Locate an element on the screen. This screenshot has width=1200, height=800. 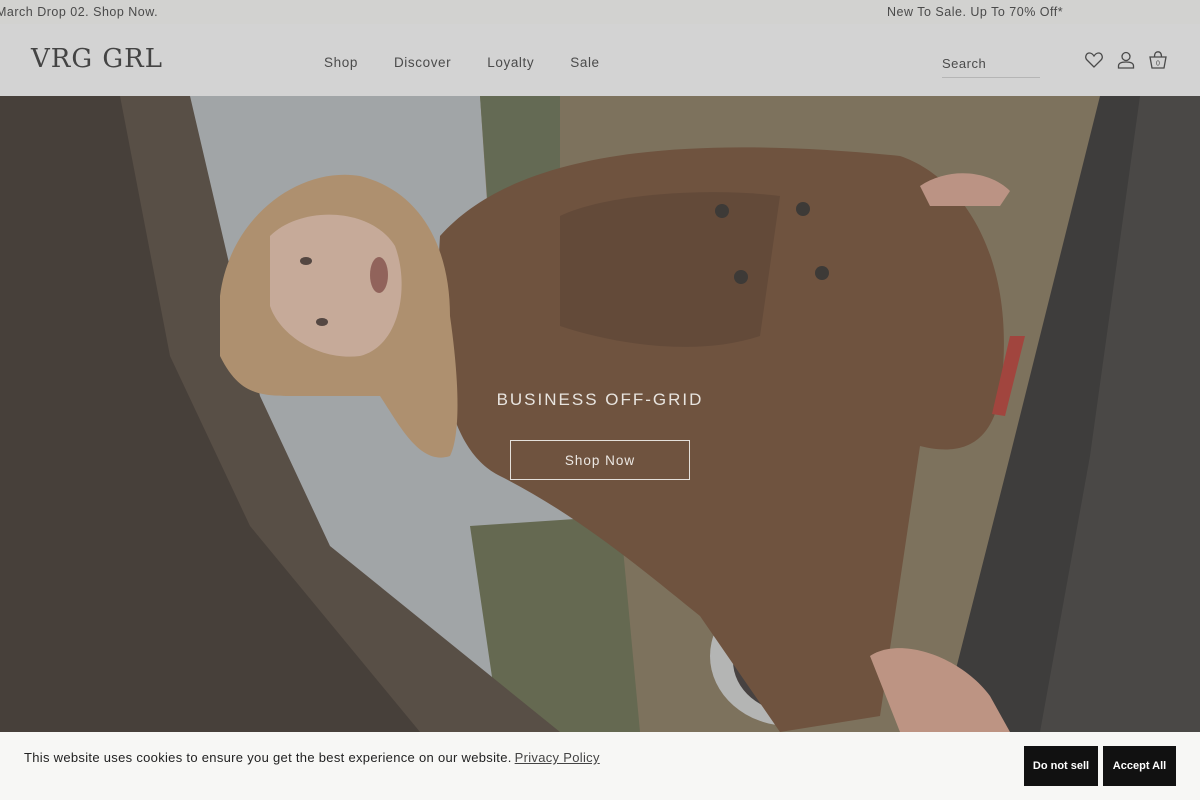
bag-icon: 0 is located at coordinates (1158, 60).